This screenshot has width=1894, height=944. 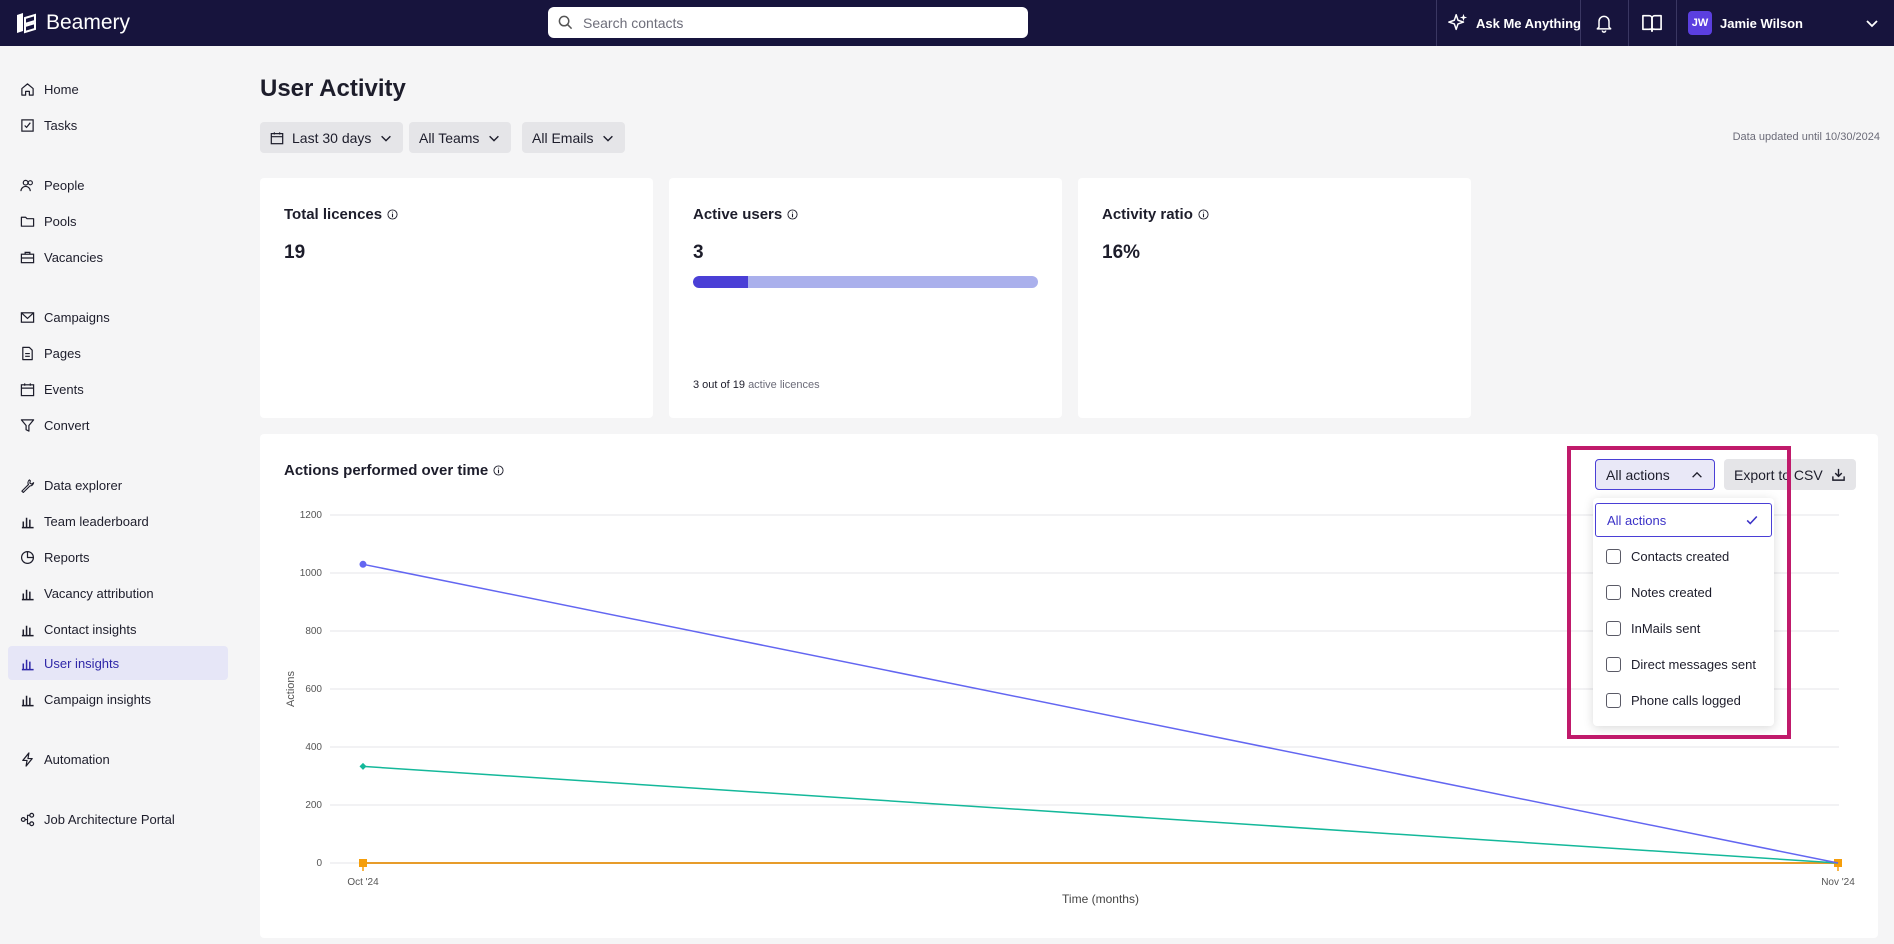 What do you see at coordinates (456, 298) in the screenshot?
I see `total-licences-card: Total licences 19` at bounding box center [456, 298].